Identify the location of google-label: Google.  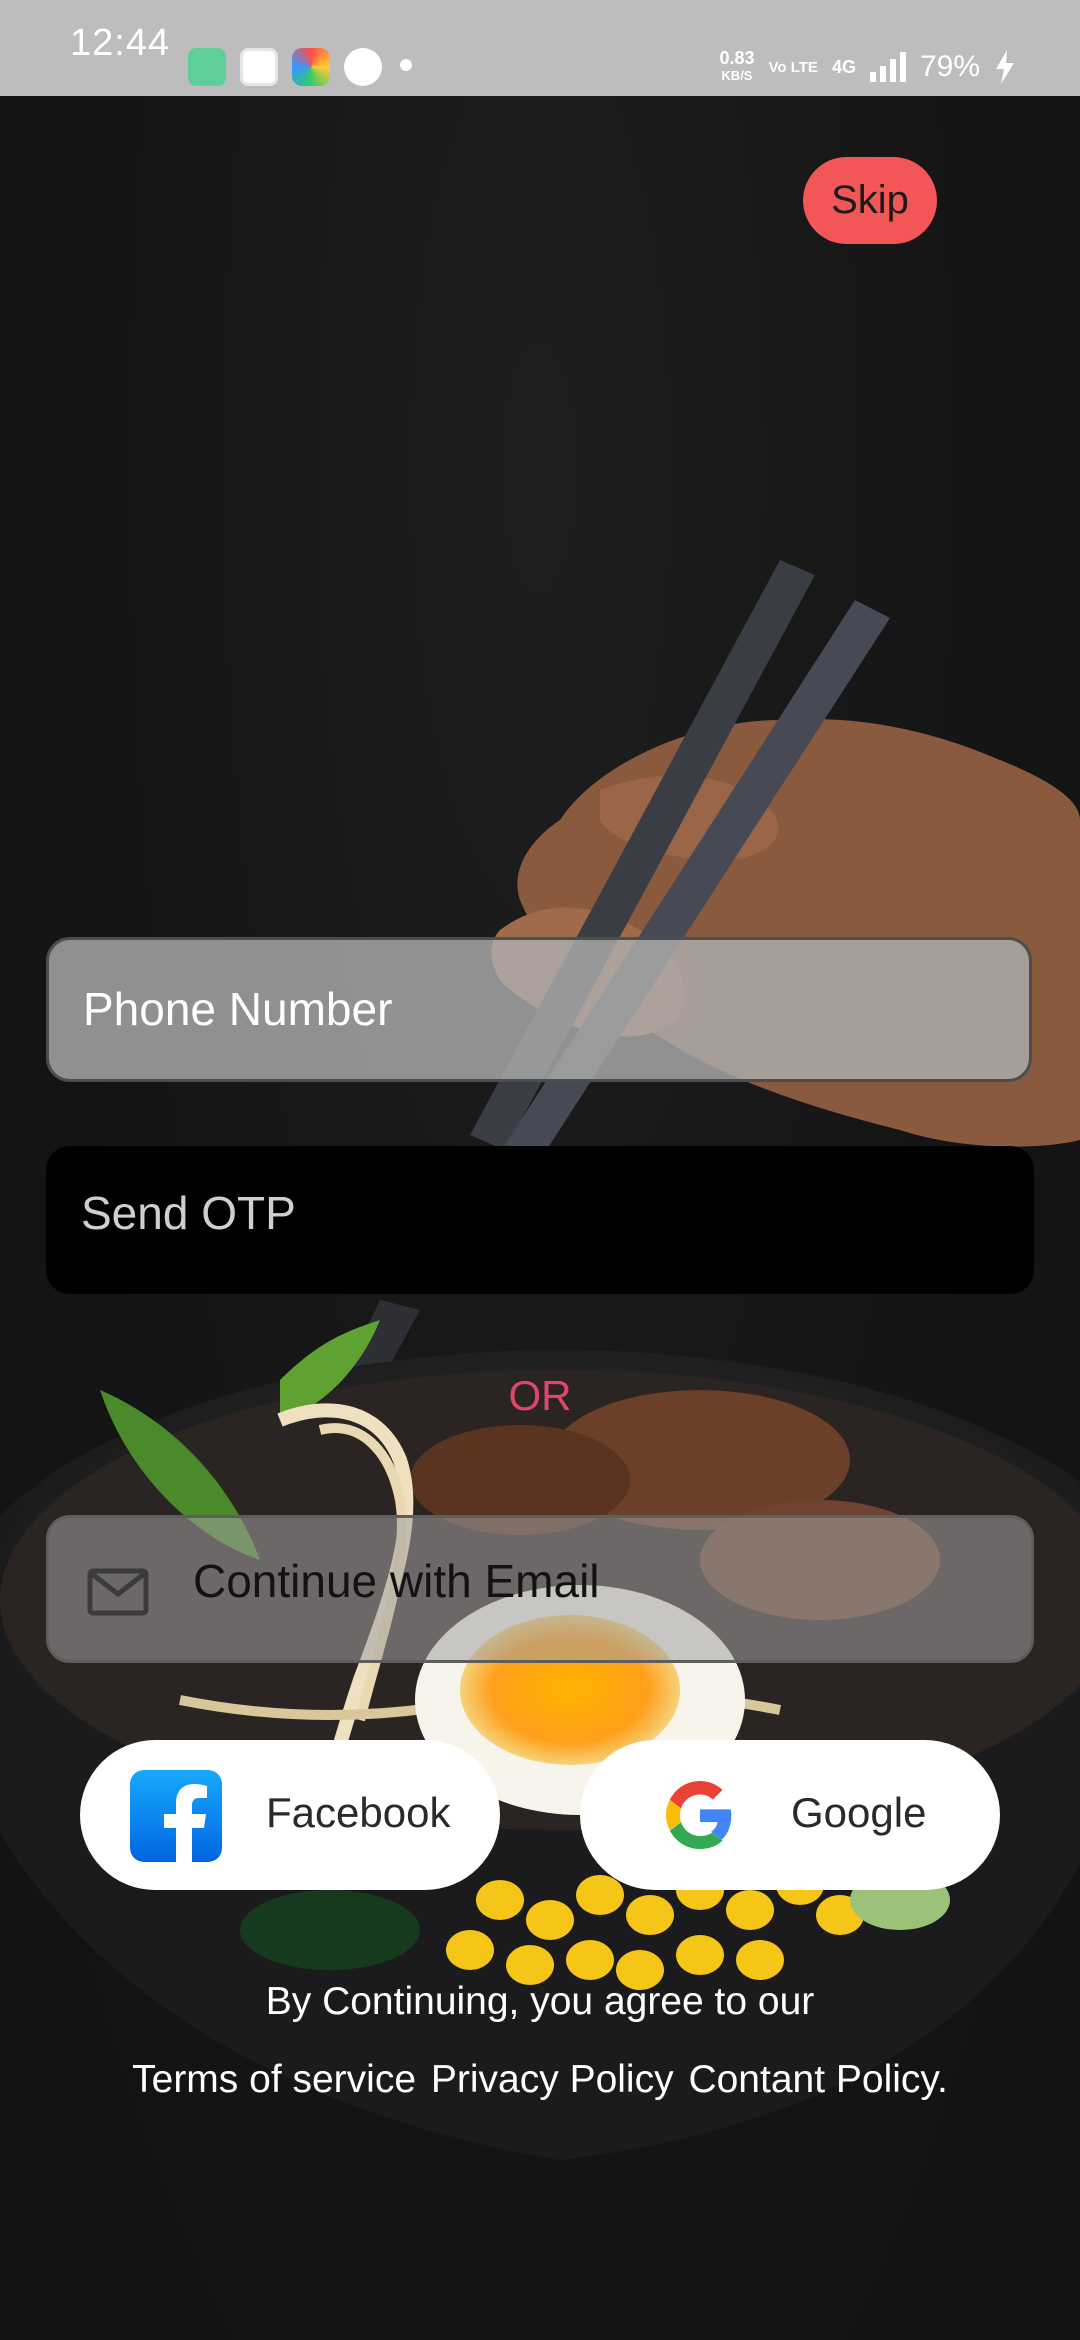
(859, 1812).